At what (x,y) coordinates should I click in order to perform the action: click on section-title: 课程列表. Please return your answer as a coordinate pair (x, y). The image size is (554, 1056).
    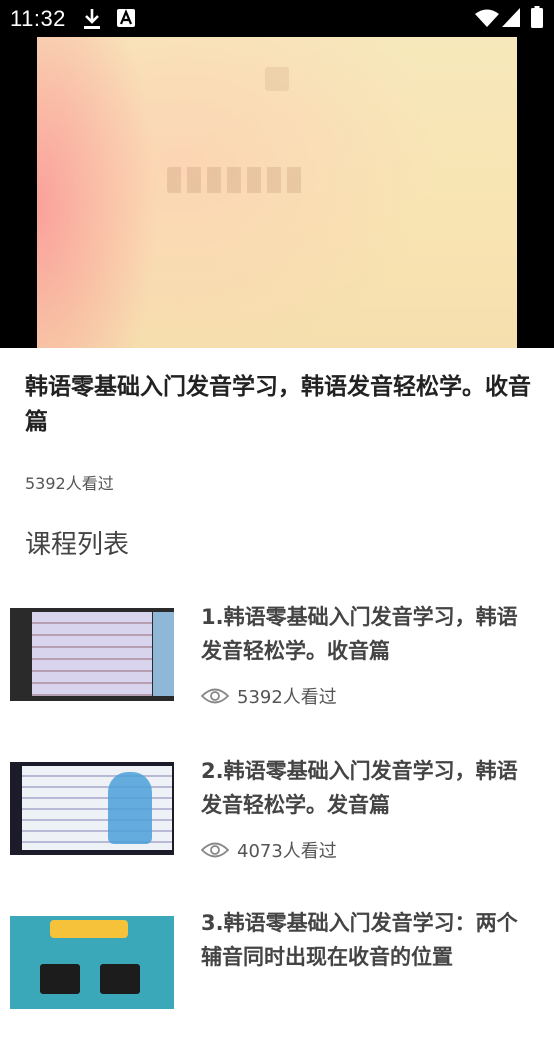
    Looking at the image, I should click on (77, 545).